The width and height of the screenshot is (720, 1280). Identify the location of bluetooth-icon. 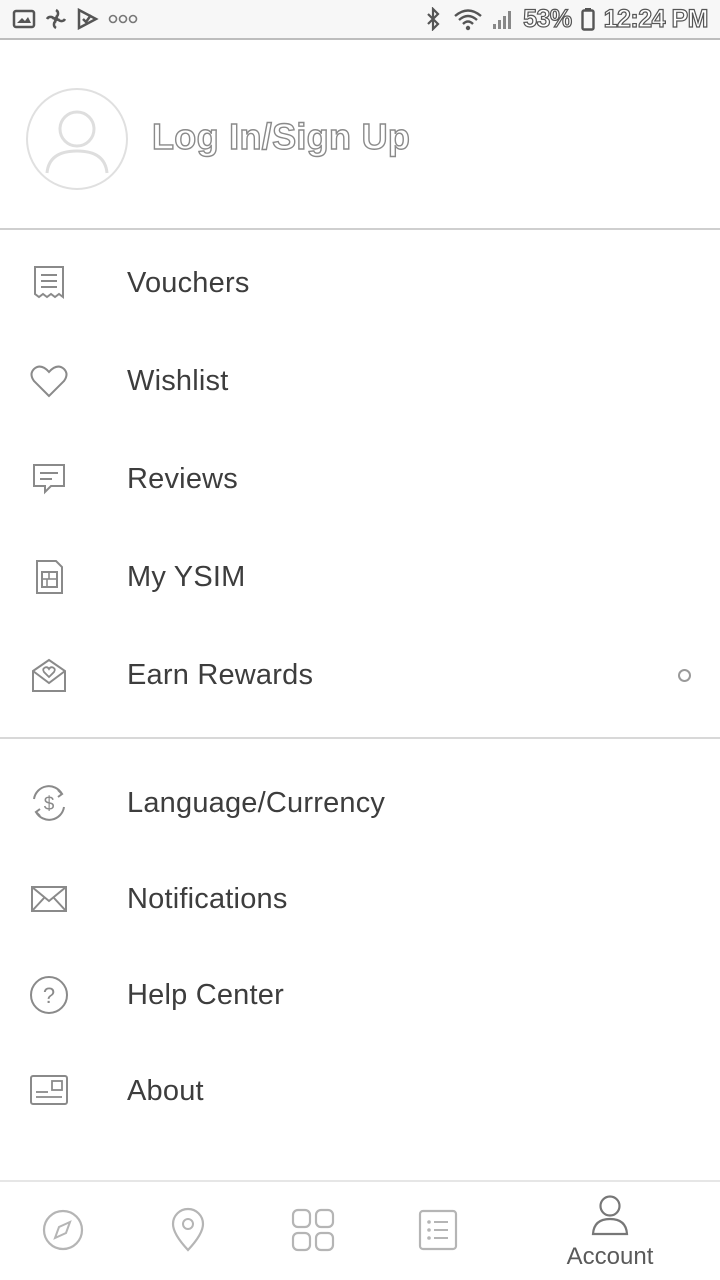
(433, 19).